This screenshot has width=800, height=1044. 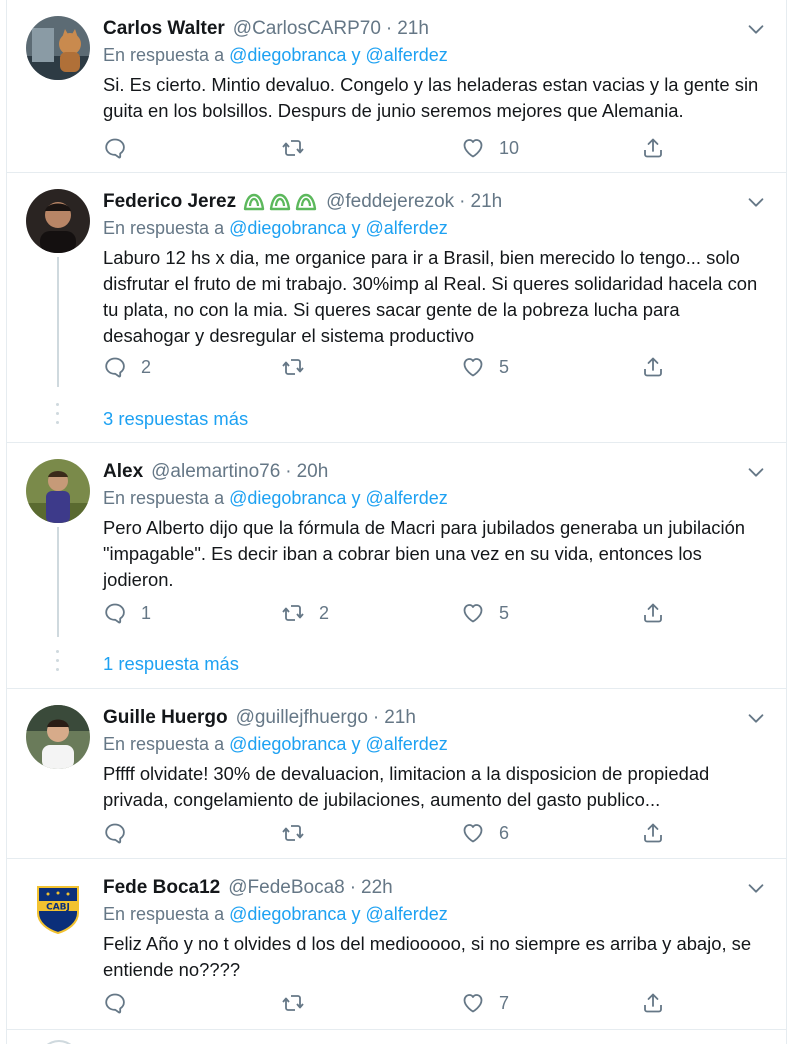 I want to click on like-button: 10, so click(x=490, y=148).